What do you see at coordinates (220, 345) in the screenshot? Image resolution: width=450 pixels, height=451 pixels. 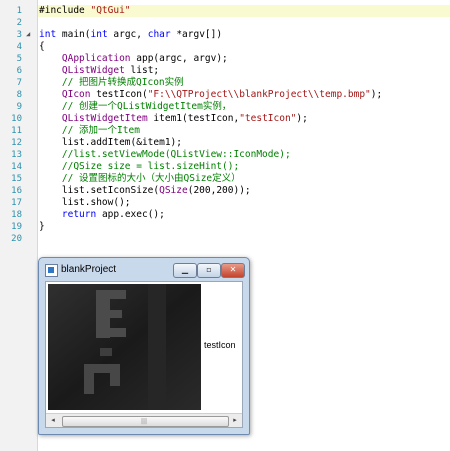 I see `item-label: testIcon` at bounding box center [220, 345].